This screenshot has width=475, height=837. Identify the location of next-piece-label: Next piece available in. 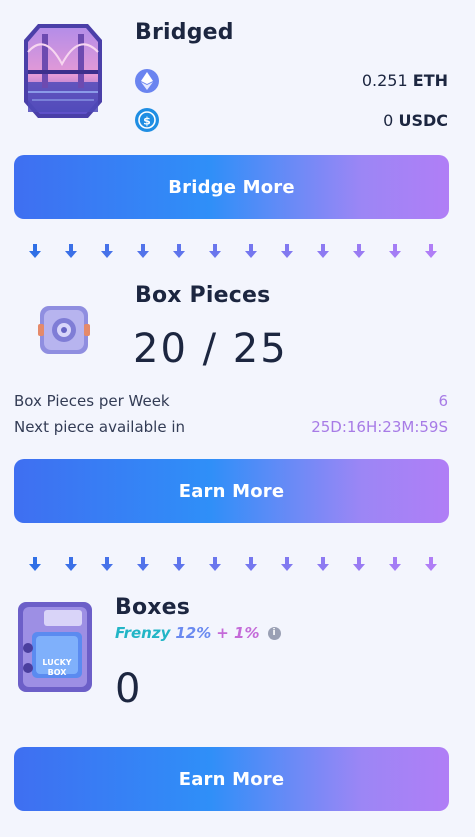
(100, 427).